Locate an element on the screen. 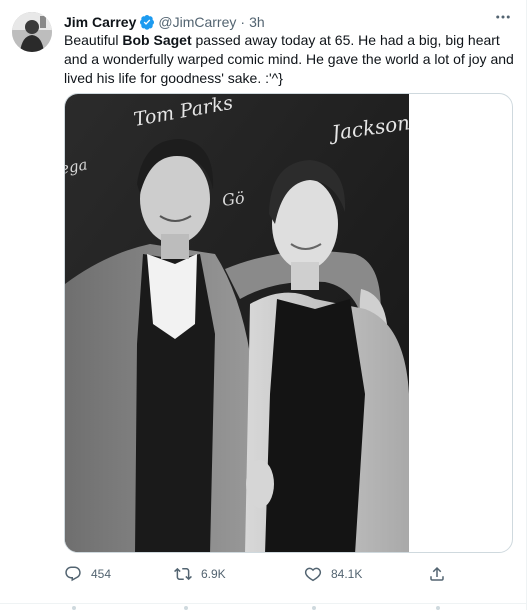 The height and width of the screenshot is (610, 527). backdrop-sign-3: Gö is located at coordinates (233, 199).